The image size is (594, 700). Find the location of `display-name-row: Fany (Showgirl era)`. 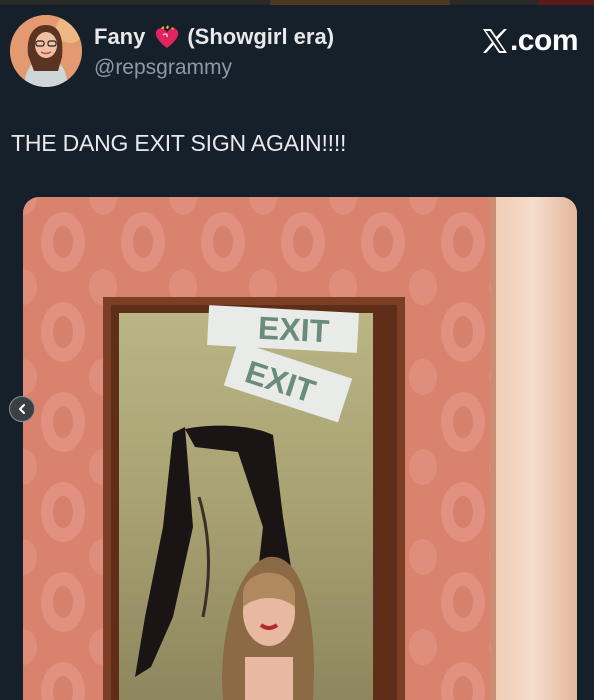

display-name-row: Fany (Showgirl era) is located at coordinates (214, 37).